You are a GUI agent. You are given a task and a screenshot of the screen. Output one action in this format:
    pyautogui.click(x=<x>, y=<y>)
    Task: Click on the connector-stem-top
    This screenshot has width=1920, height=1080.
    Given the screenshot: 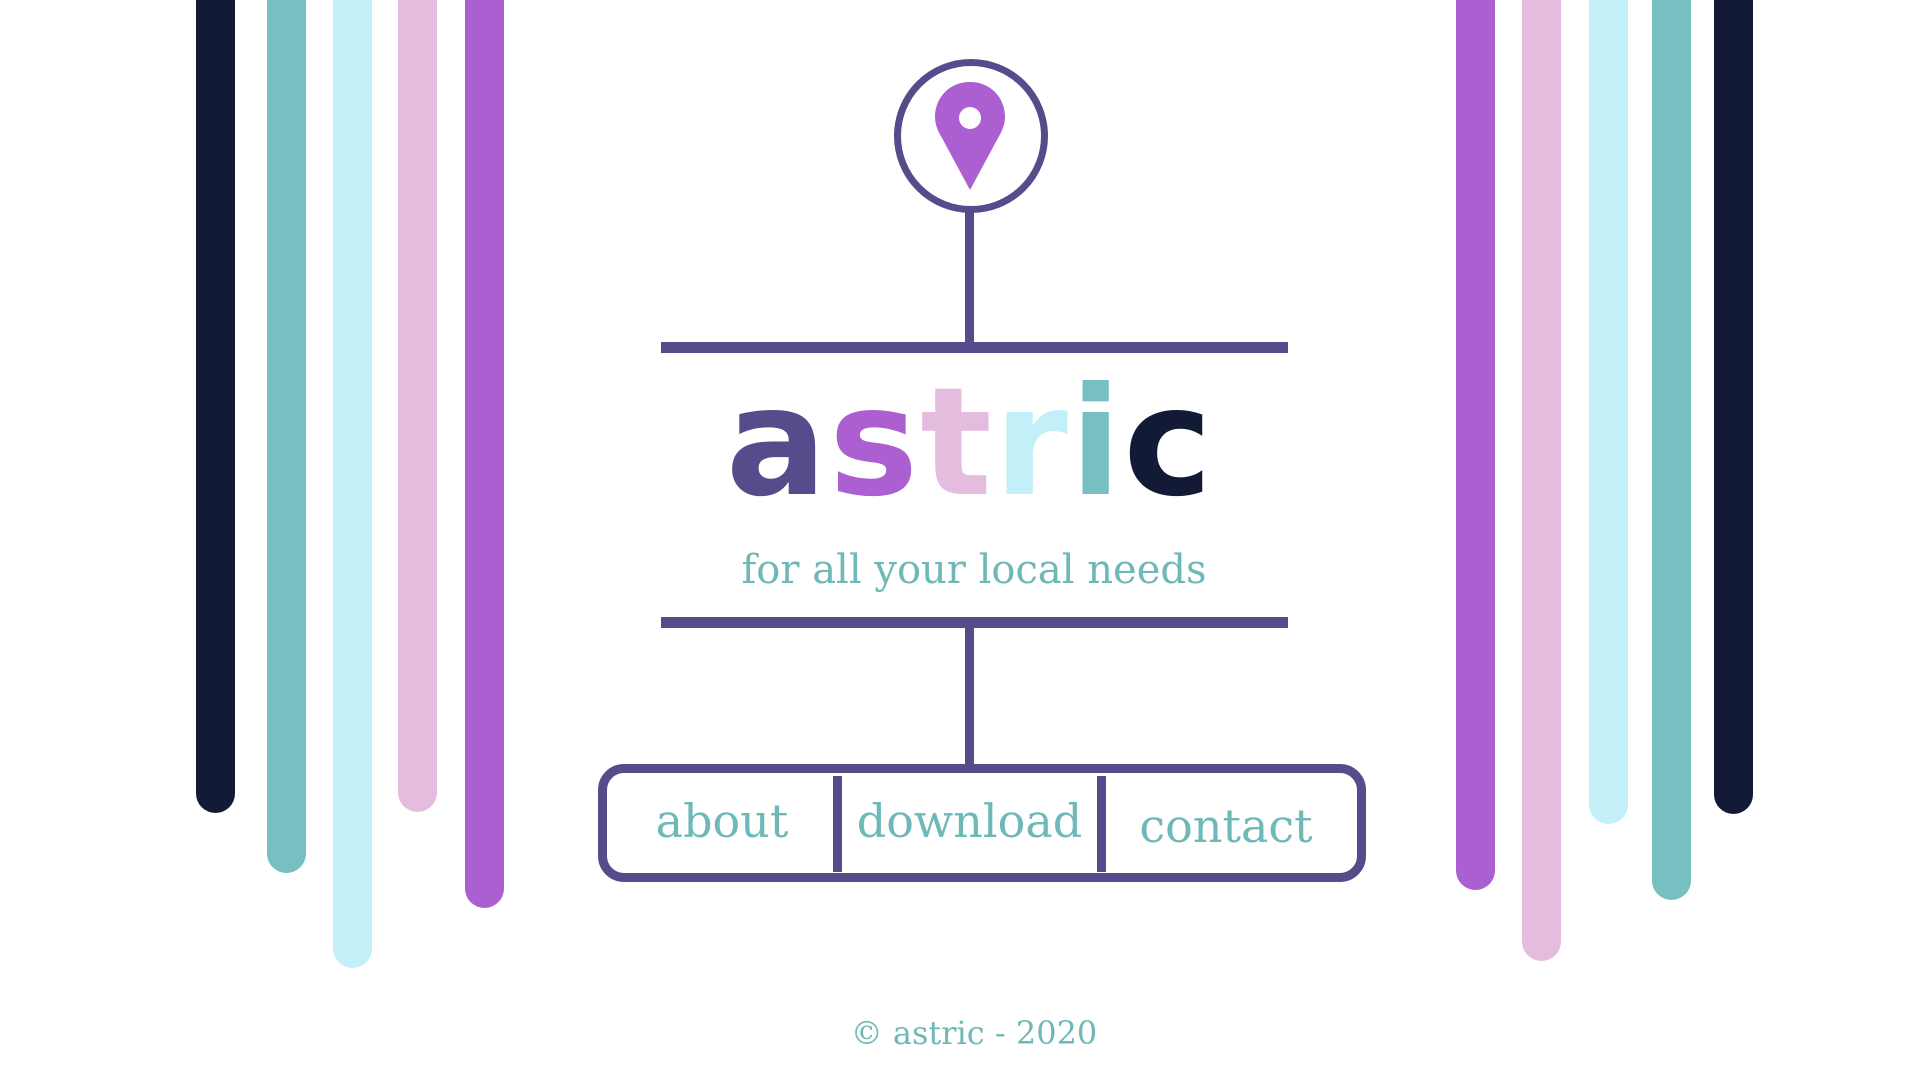 What is the action you would take?
    pyautogui.click(x=969, y=277)
    